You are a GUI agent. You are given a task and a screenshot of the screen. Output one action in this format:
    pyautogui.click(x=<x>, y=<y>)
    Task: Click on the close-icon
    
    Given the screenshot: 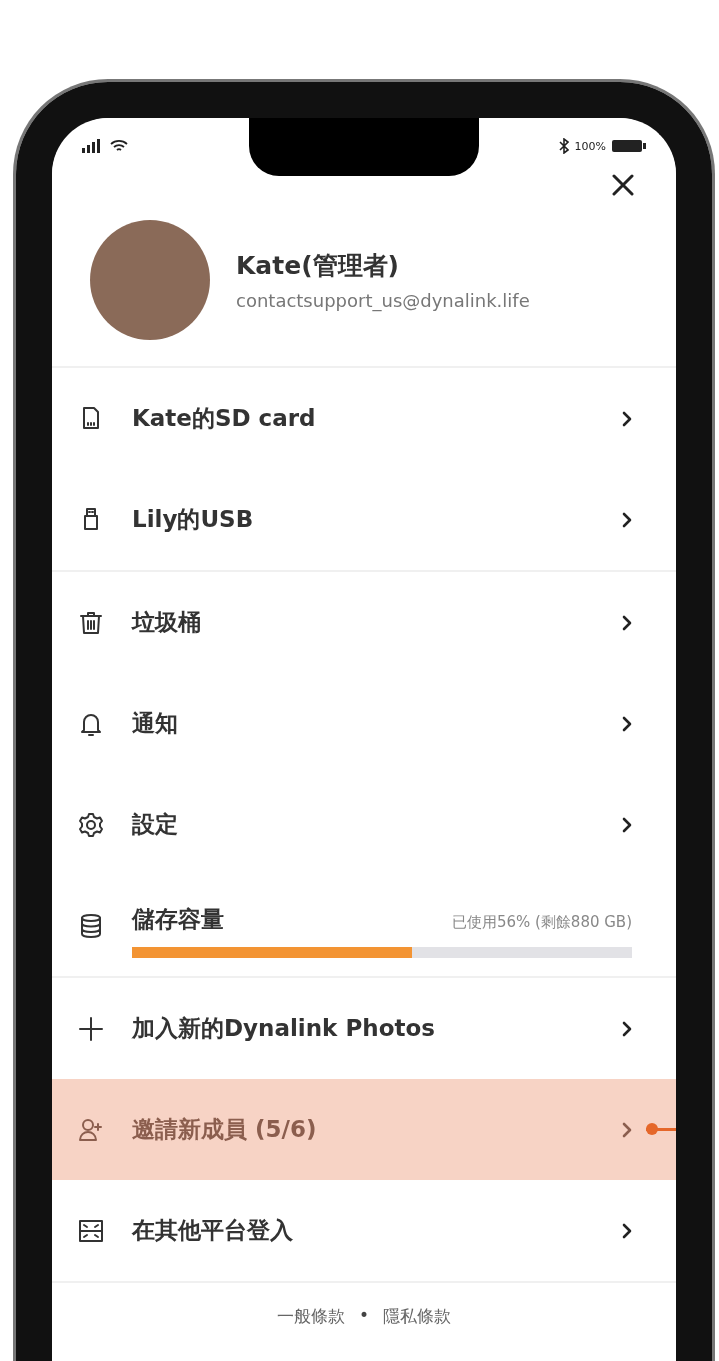 What is the action you would take?
    pyautogui.click(x=623, y=185)
    